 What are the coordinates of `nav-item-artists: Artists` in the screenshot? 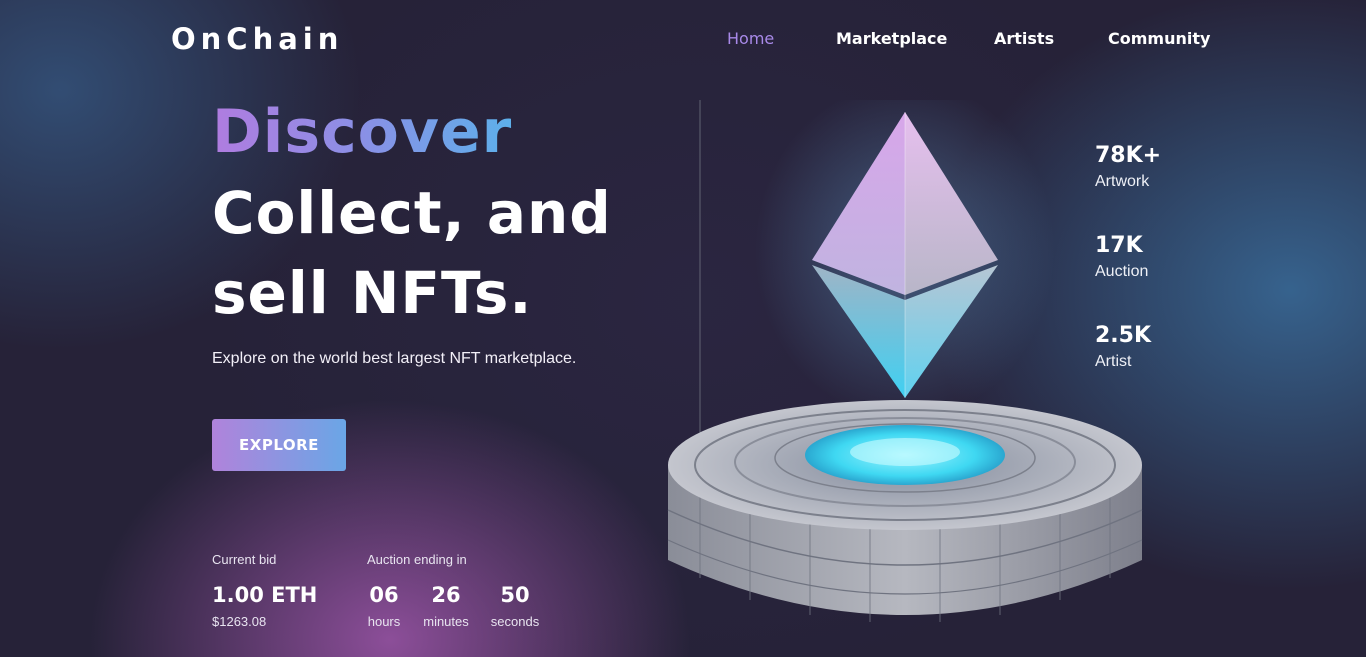 It's located at (1024, 38).